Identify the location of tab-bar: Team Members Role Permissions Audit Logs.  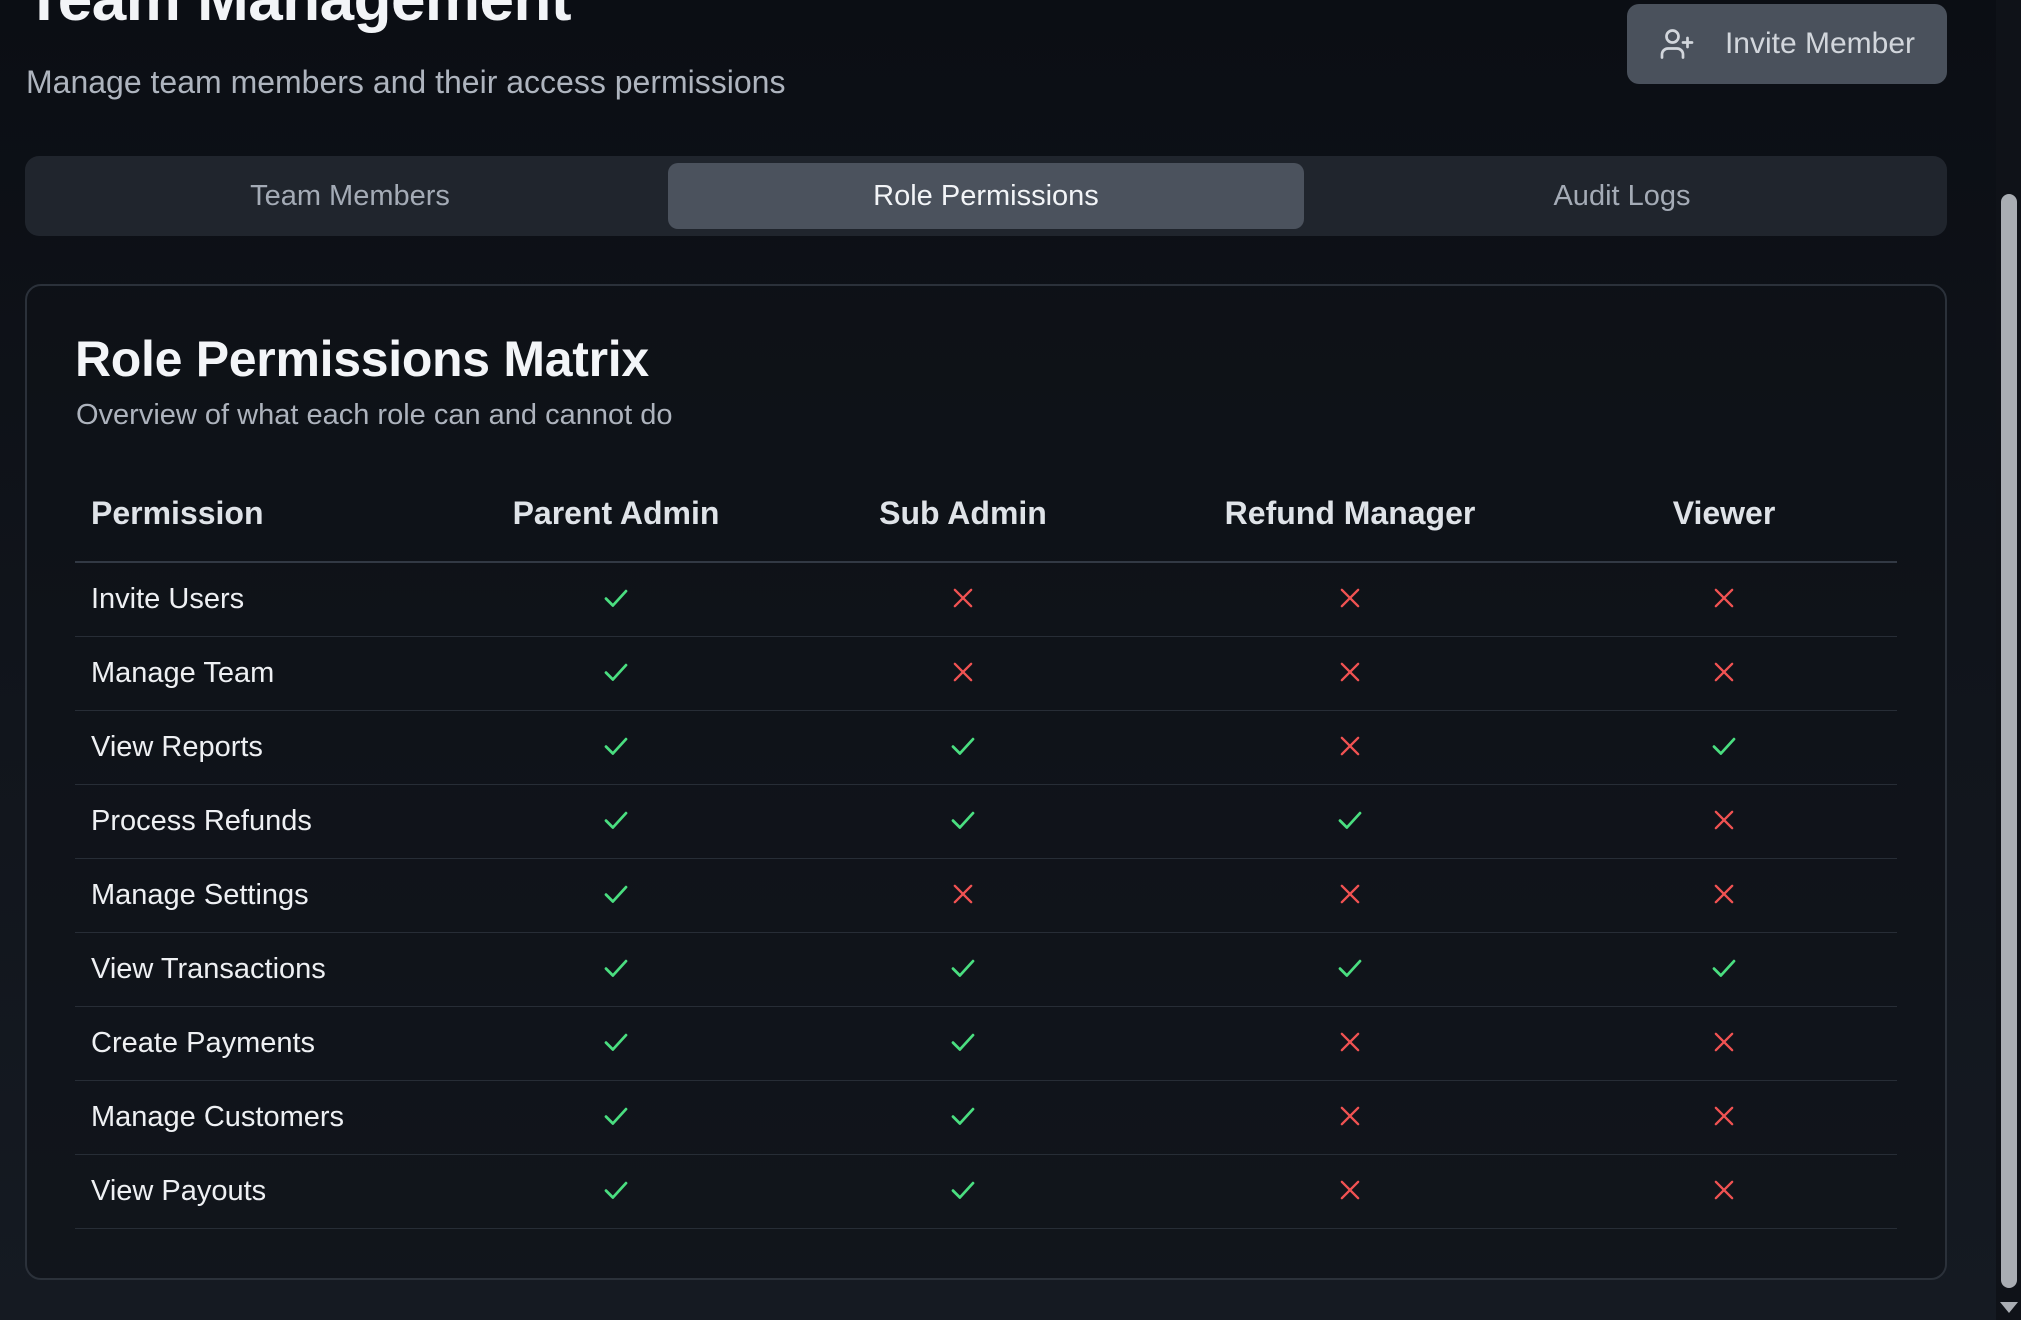
(986, 196).